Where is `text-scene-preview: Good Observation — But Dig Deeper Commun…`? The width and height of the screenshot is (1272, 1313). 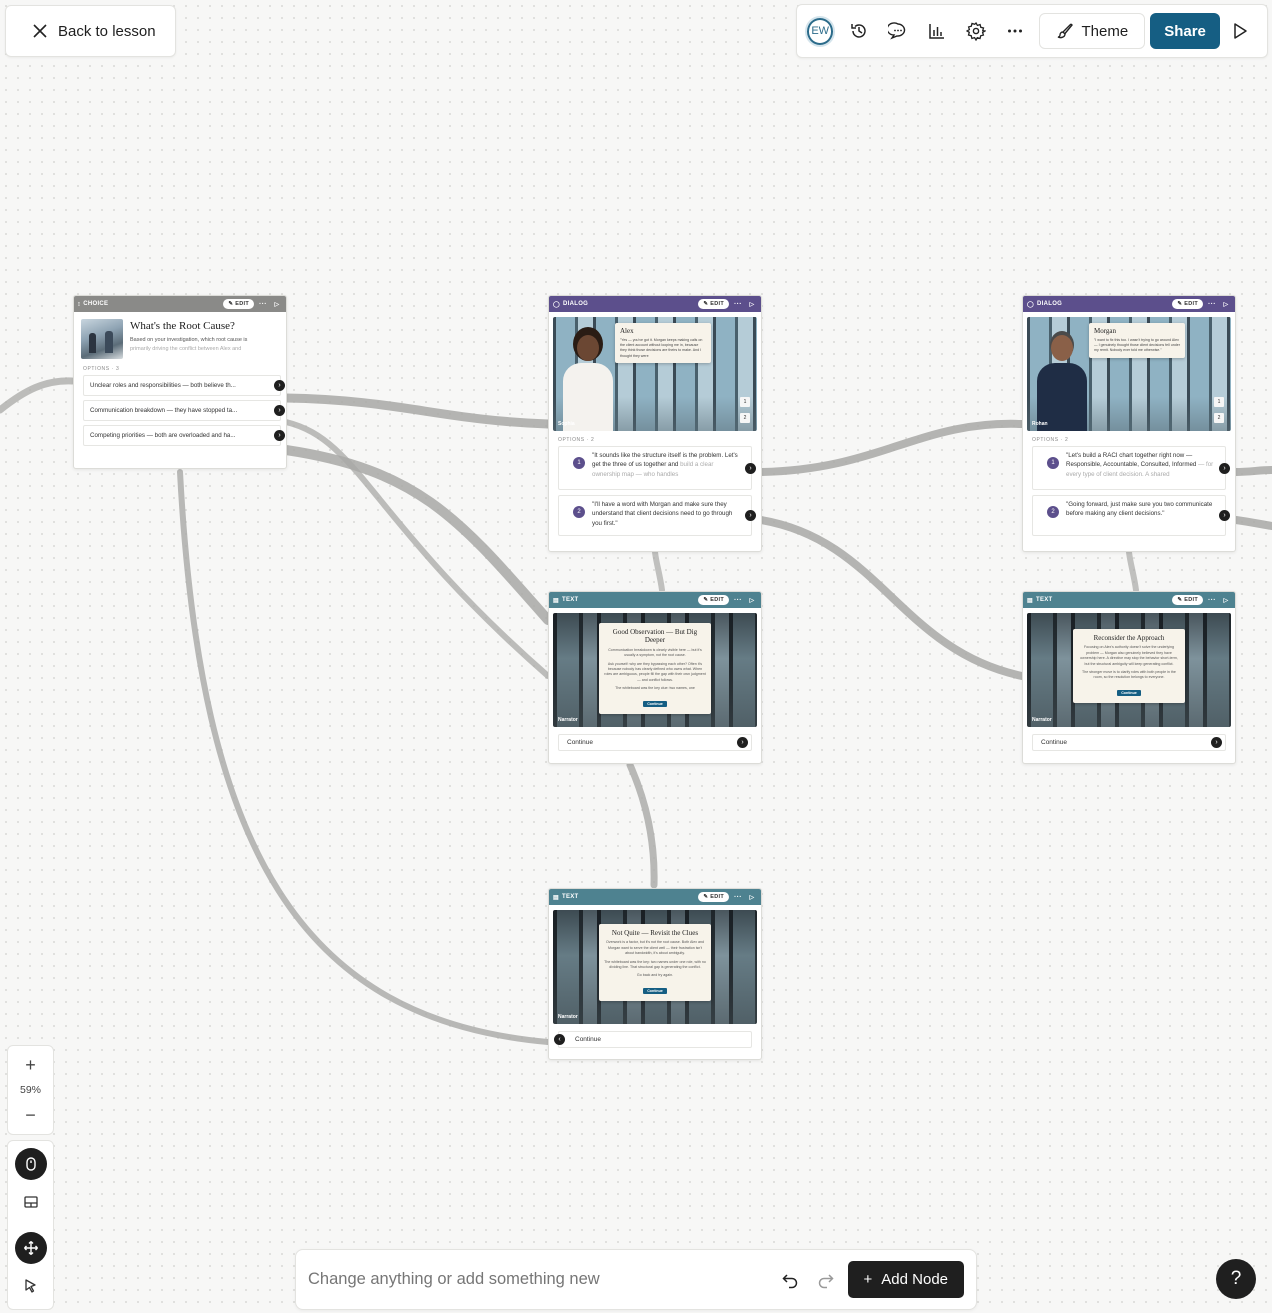
text-scene-preview: Good Observation — But Dig Deeper Commun… is located at coordinates (655, 670).